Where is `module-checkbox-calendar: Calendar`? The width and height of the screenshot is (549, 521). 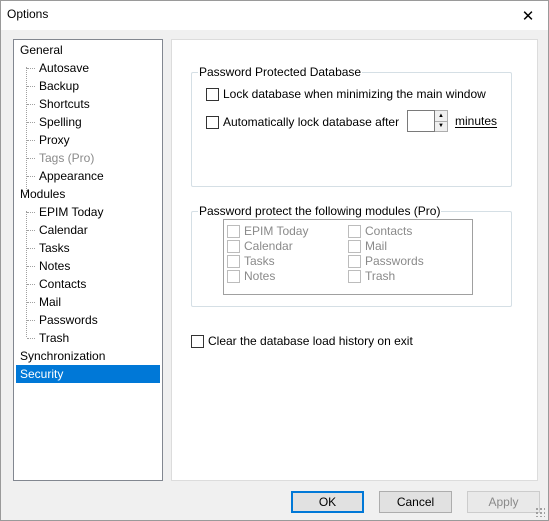
module-checkbox-calendar: Calendar is located at coordinates (260, 246).